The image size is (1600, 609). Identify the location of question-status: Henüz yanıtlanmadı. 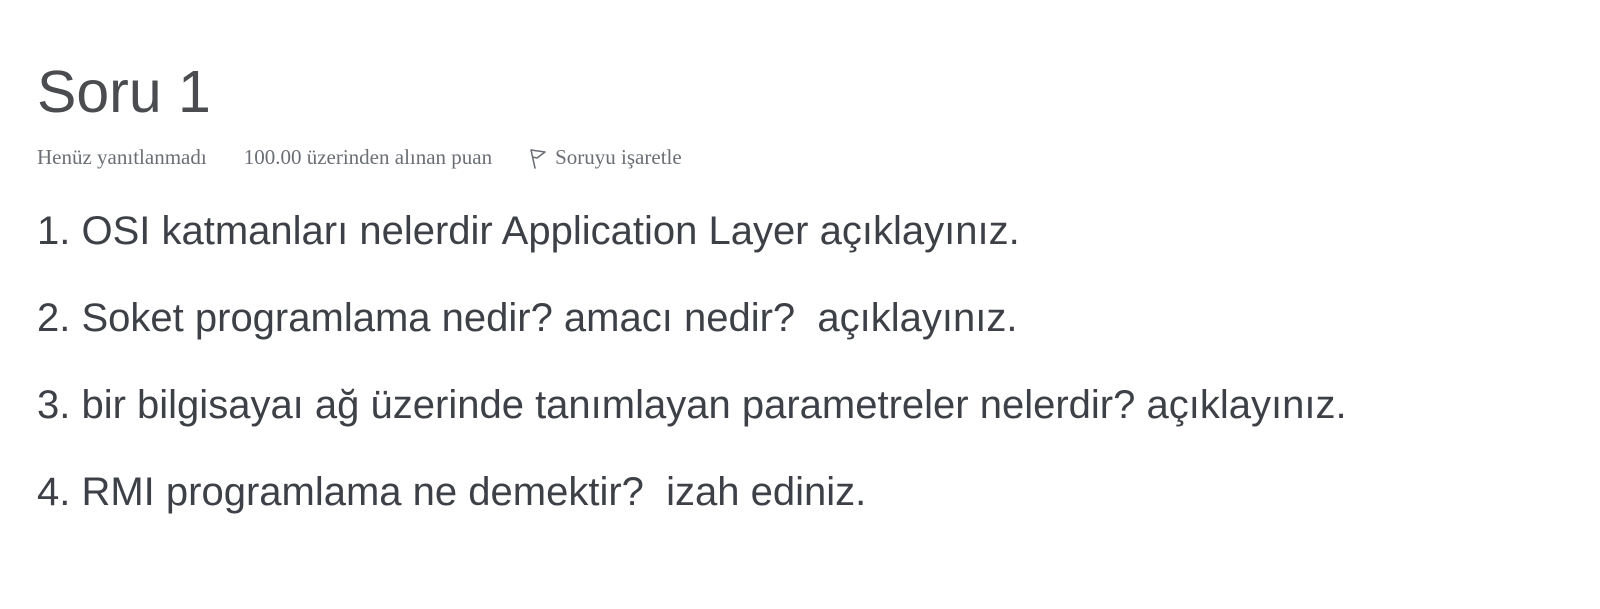
(122, 157).